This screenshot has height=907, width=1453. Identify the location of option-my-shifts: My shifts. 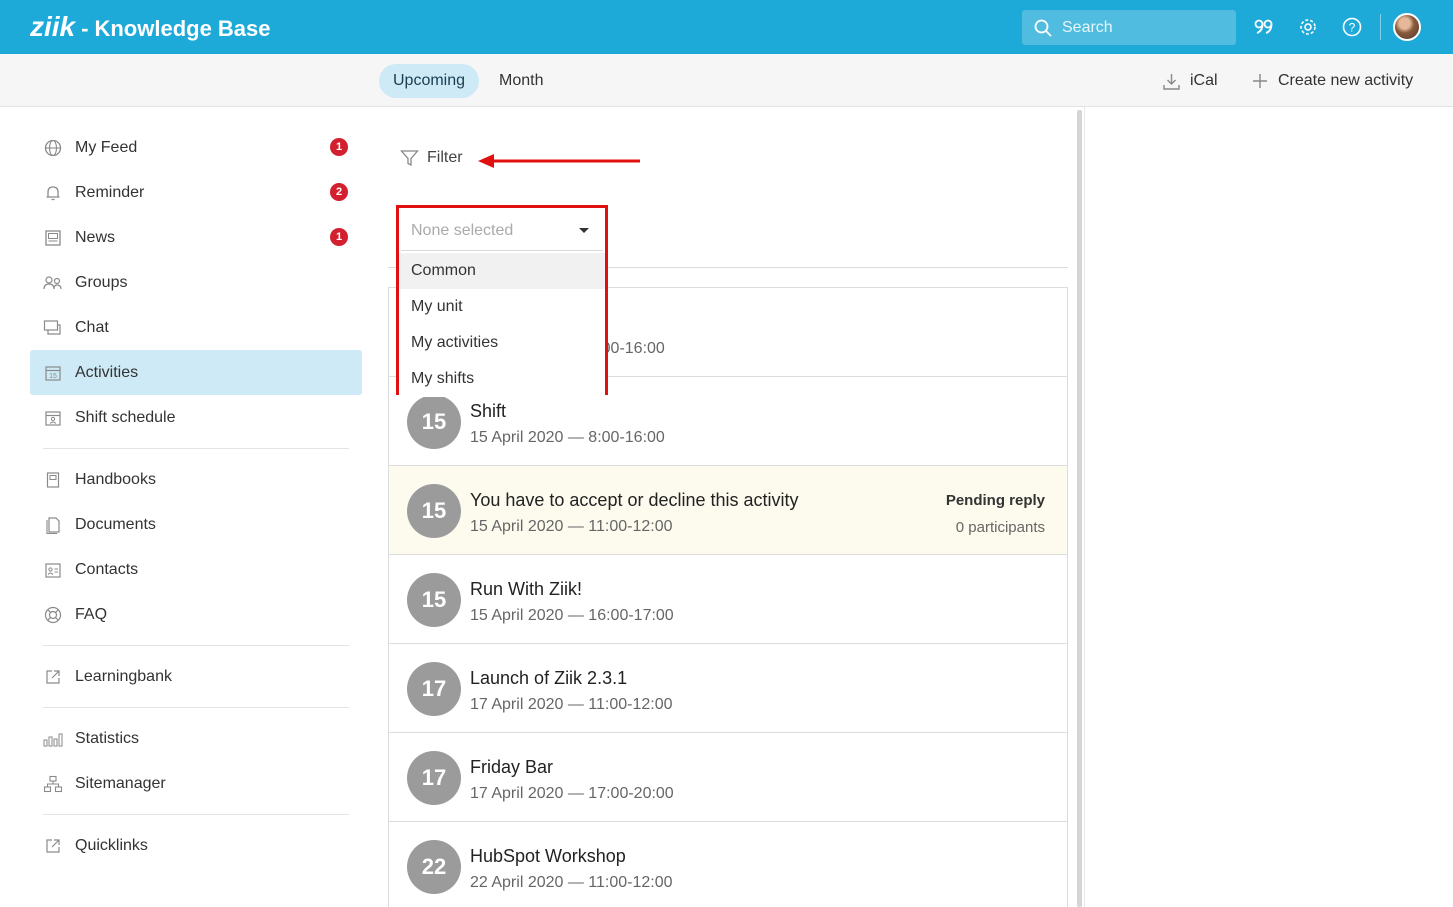
(502, 379).